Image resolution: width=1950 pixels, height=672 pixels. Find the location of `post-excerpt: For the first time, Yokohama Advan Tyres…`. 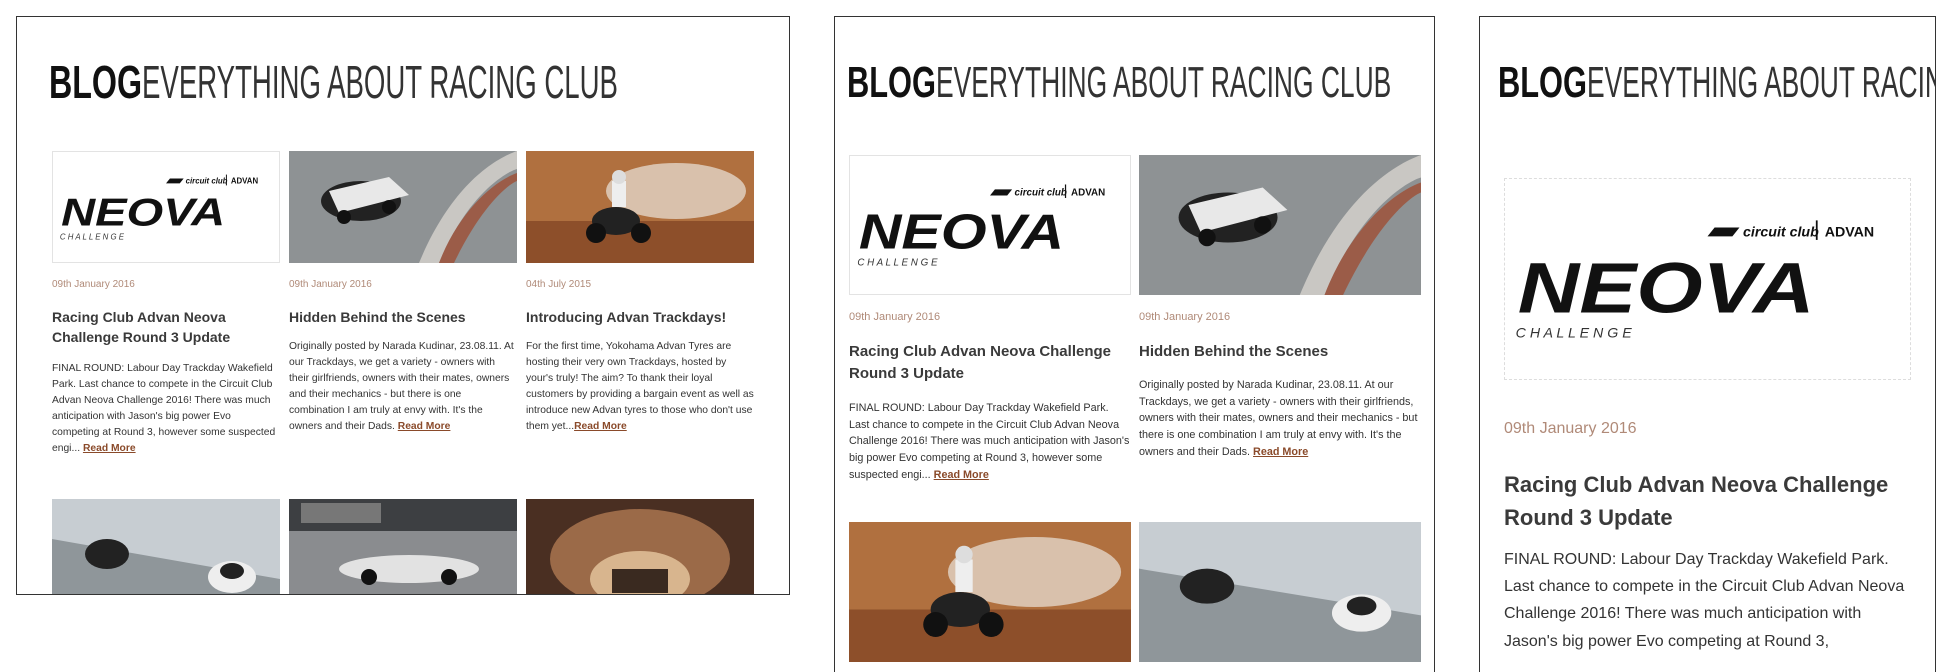

post-excerpt: For the first time, Yokohama Advan Tyres… is located at coordinates (640, 386).